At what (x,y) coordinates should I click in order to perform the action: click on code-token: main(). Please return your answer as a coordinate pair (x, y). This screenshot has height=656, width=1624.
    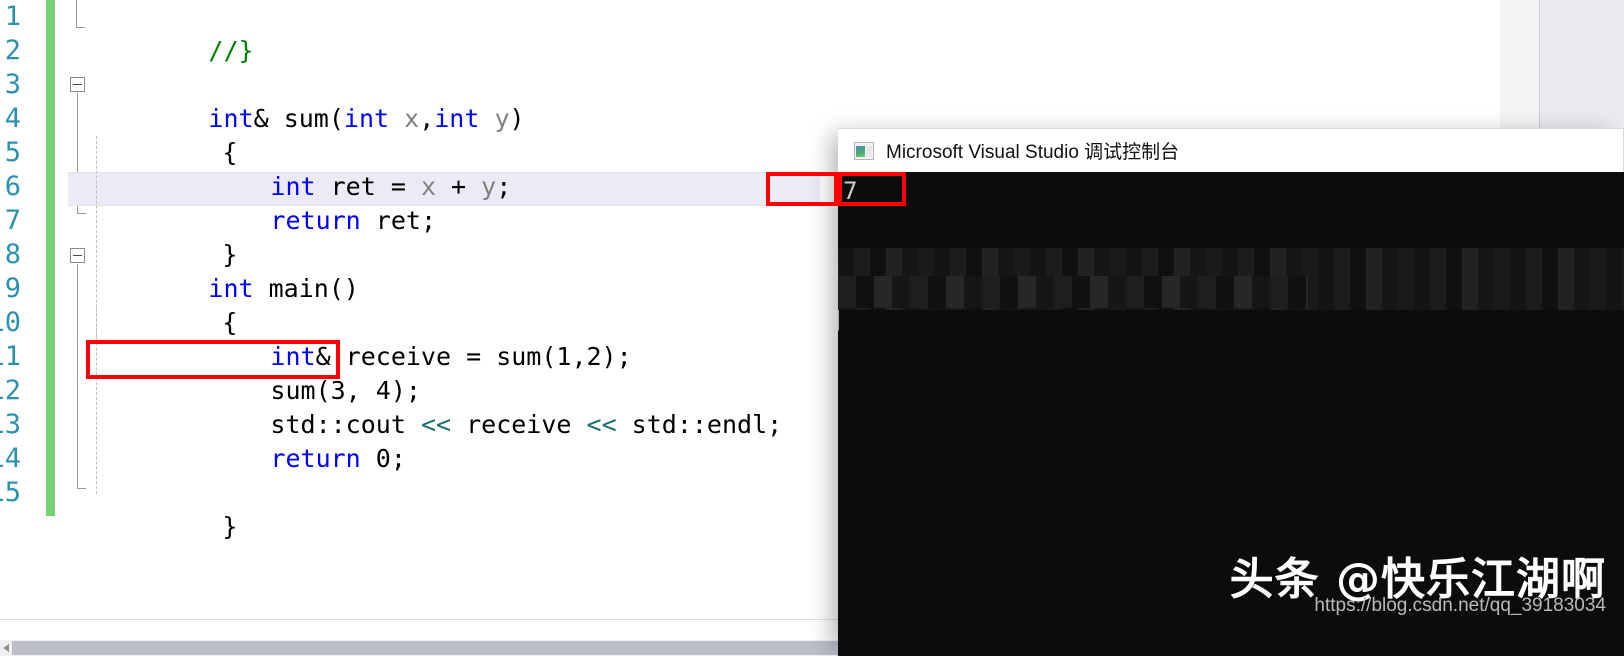
    Looking at the image, I should click on (306, 288).